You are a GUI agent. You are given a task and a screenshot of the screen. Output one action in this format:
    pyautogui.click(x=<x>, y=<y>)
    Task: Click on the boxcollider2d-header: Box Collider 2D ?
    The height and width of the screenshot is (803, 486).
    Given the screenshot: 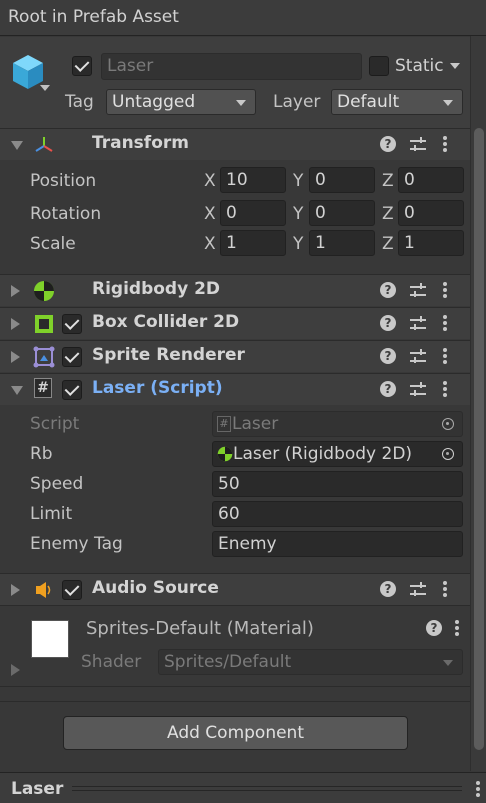 What is the action you would take?
    pyautogui.click(x=235, y=323)
    